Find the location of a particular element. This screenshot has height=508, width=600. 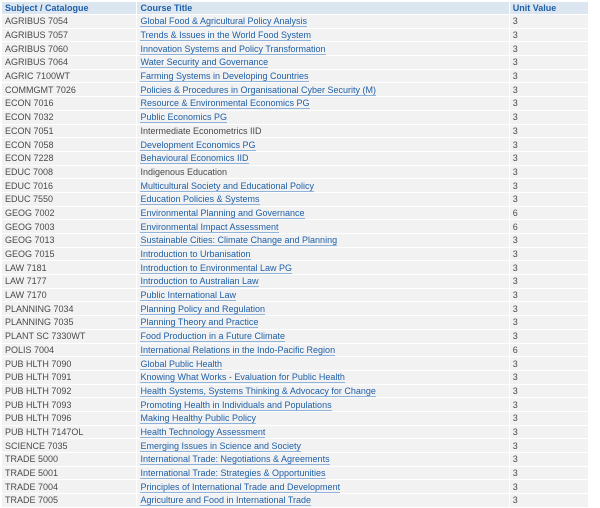

table-row: ECON 7228 Behavioural Economics IID 3 is located at coordinates (295, 158).